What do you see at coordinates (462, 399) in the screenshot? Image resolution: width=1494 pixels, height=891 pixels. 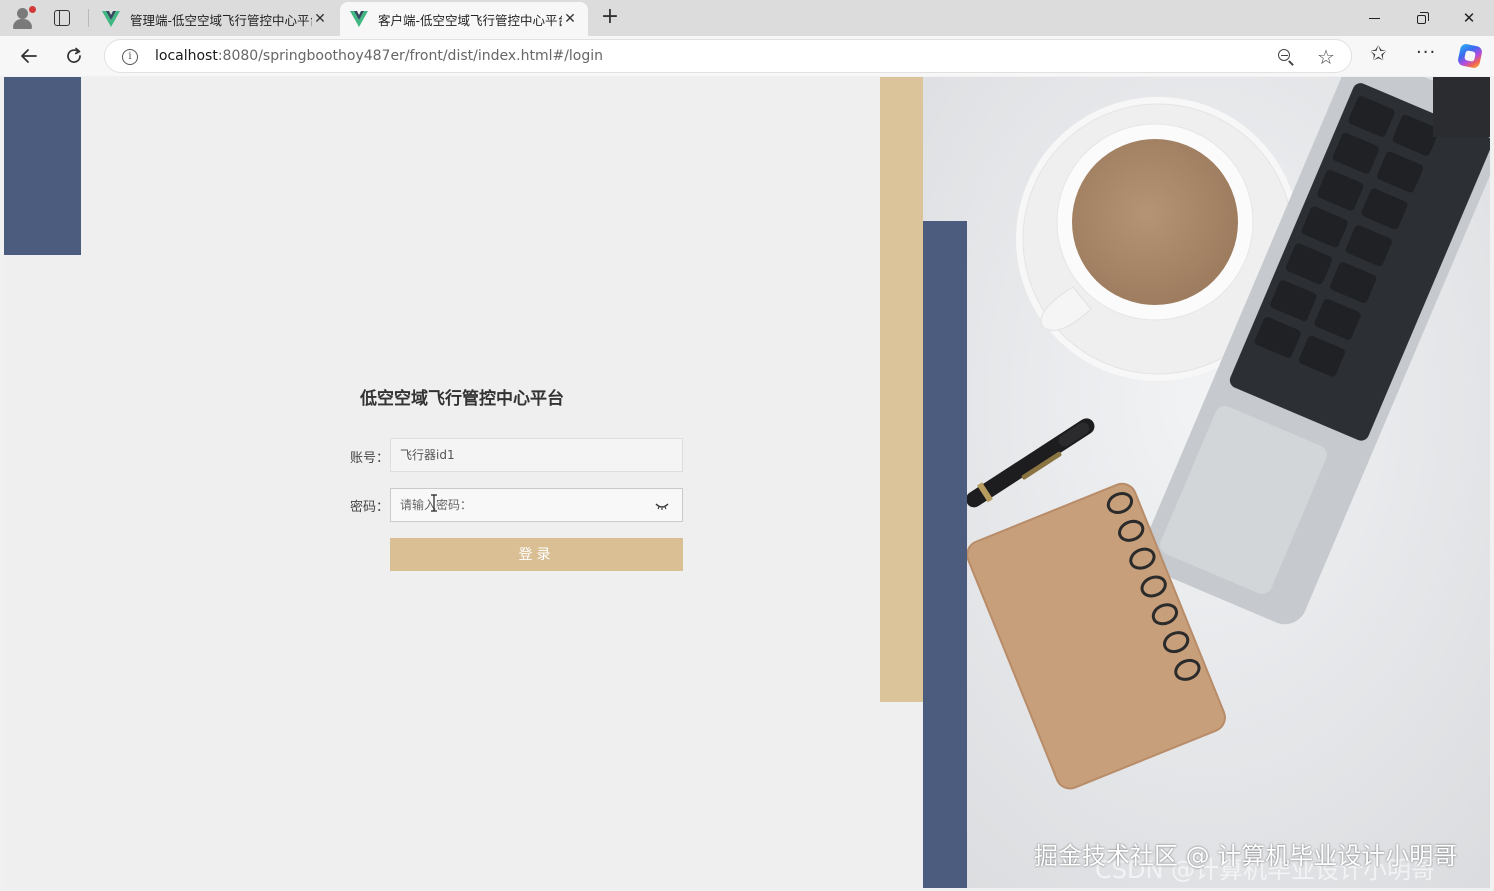 I see `login-title: 低空空域飞行管控中心平台` at bounding box center [462, 399].